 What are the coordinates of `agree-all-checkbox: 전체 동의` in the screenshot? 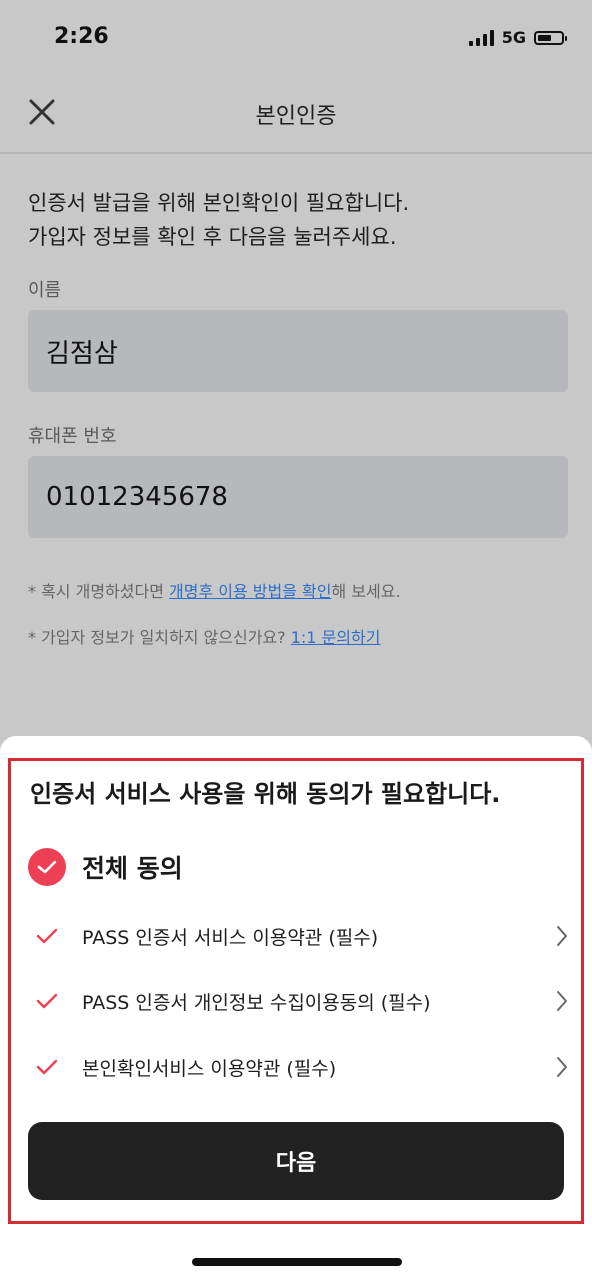 It's located at (105, 867).